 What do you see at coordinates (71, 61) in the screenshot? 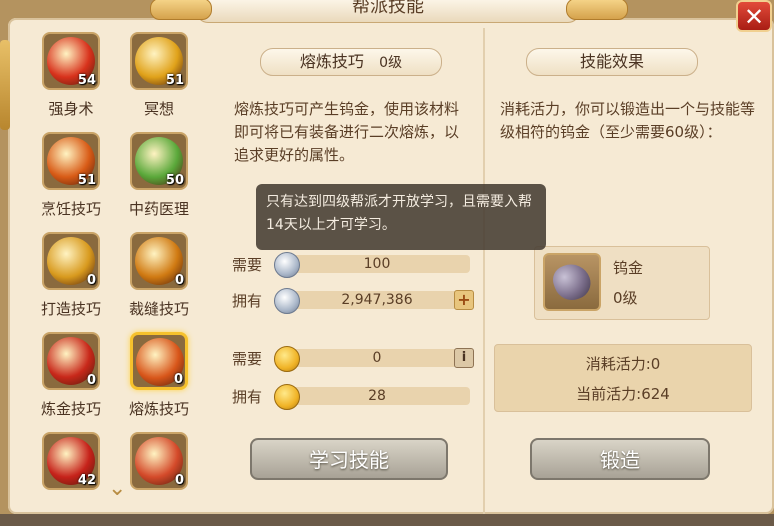
I see `skill-icon-frame: 54` at bounding box center [71, 61].